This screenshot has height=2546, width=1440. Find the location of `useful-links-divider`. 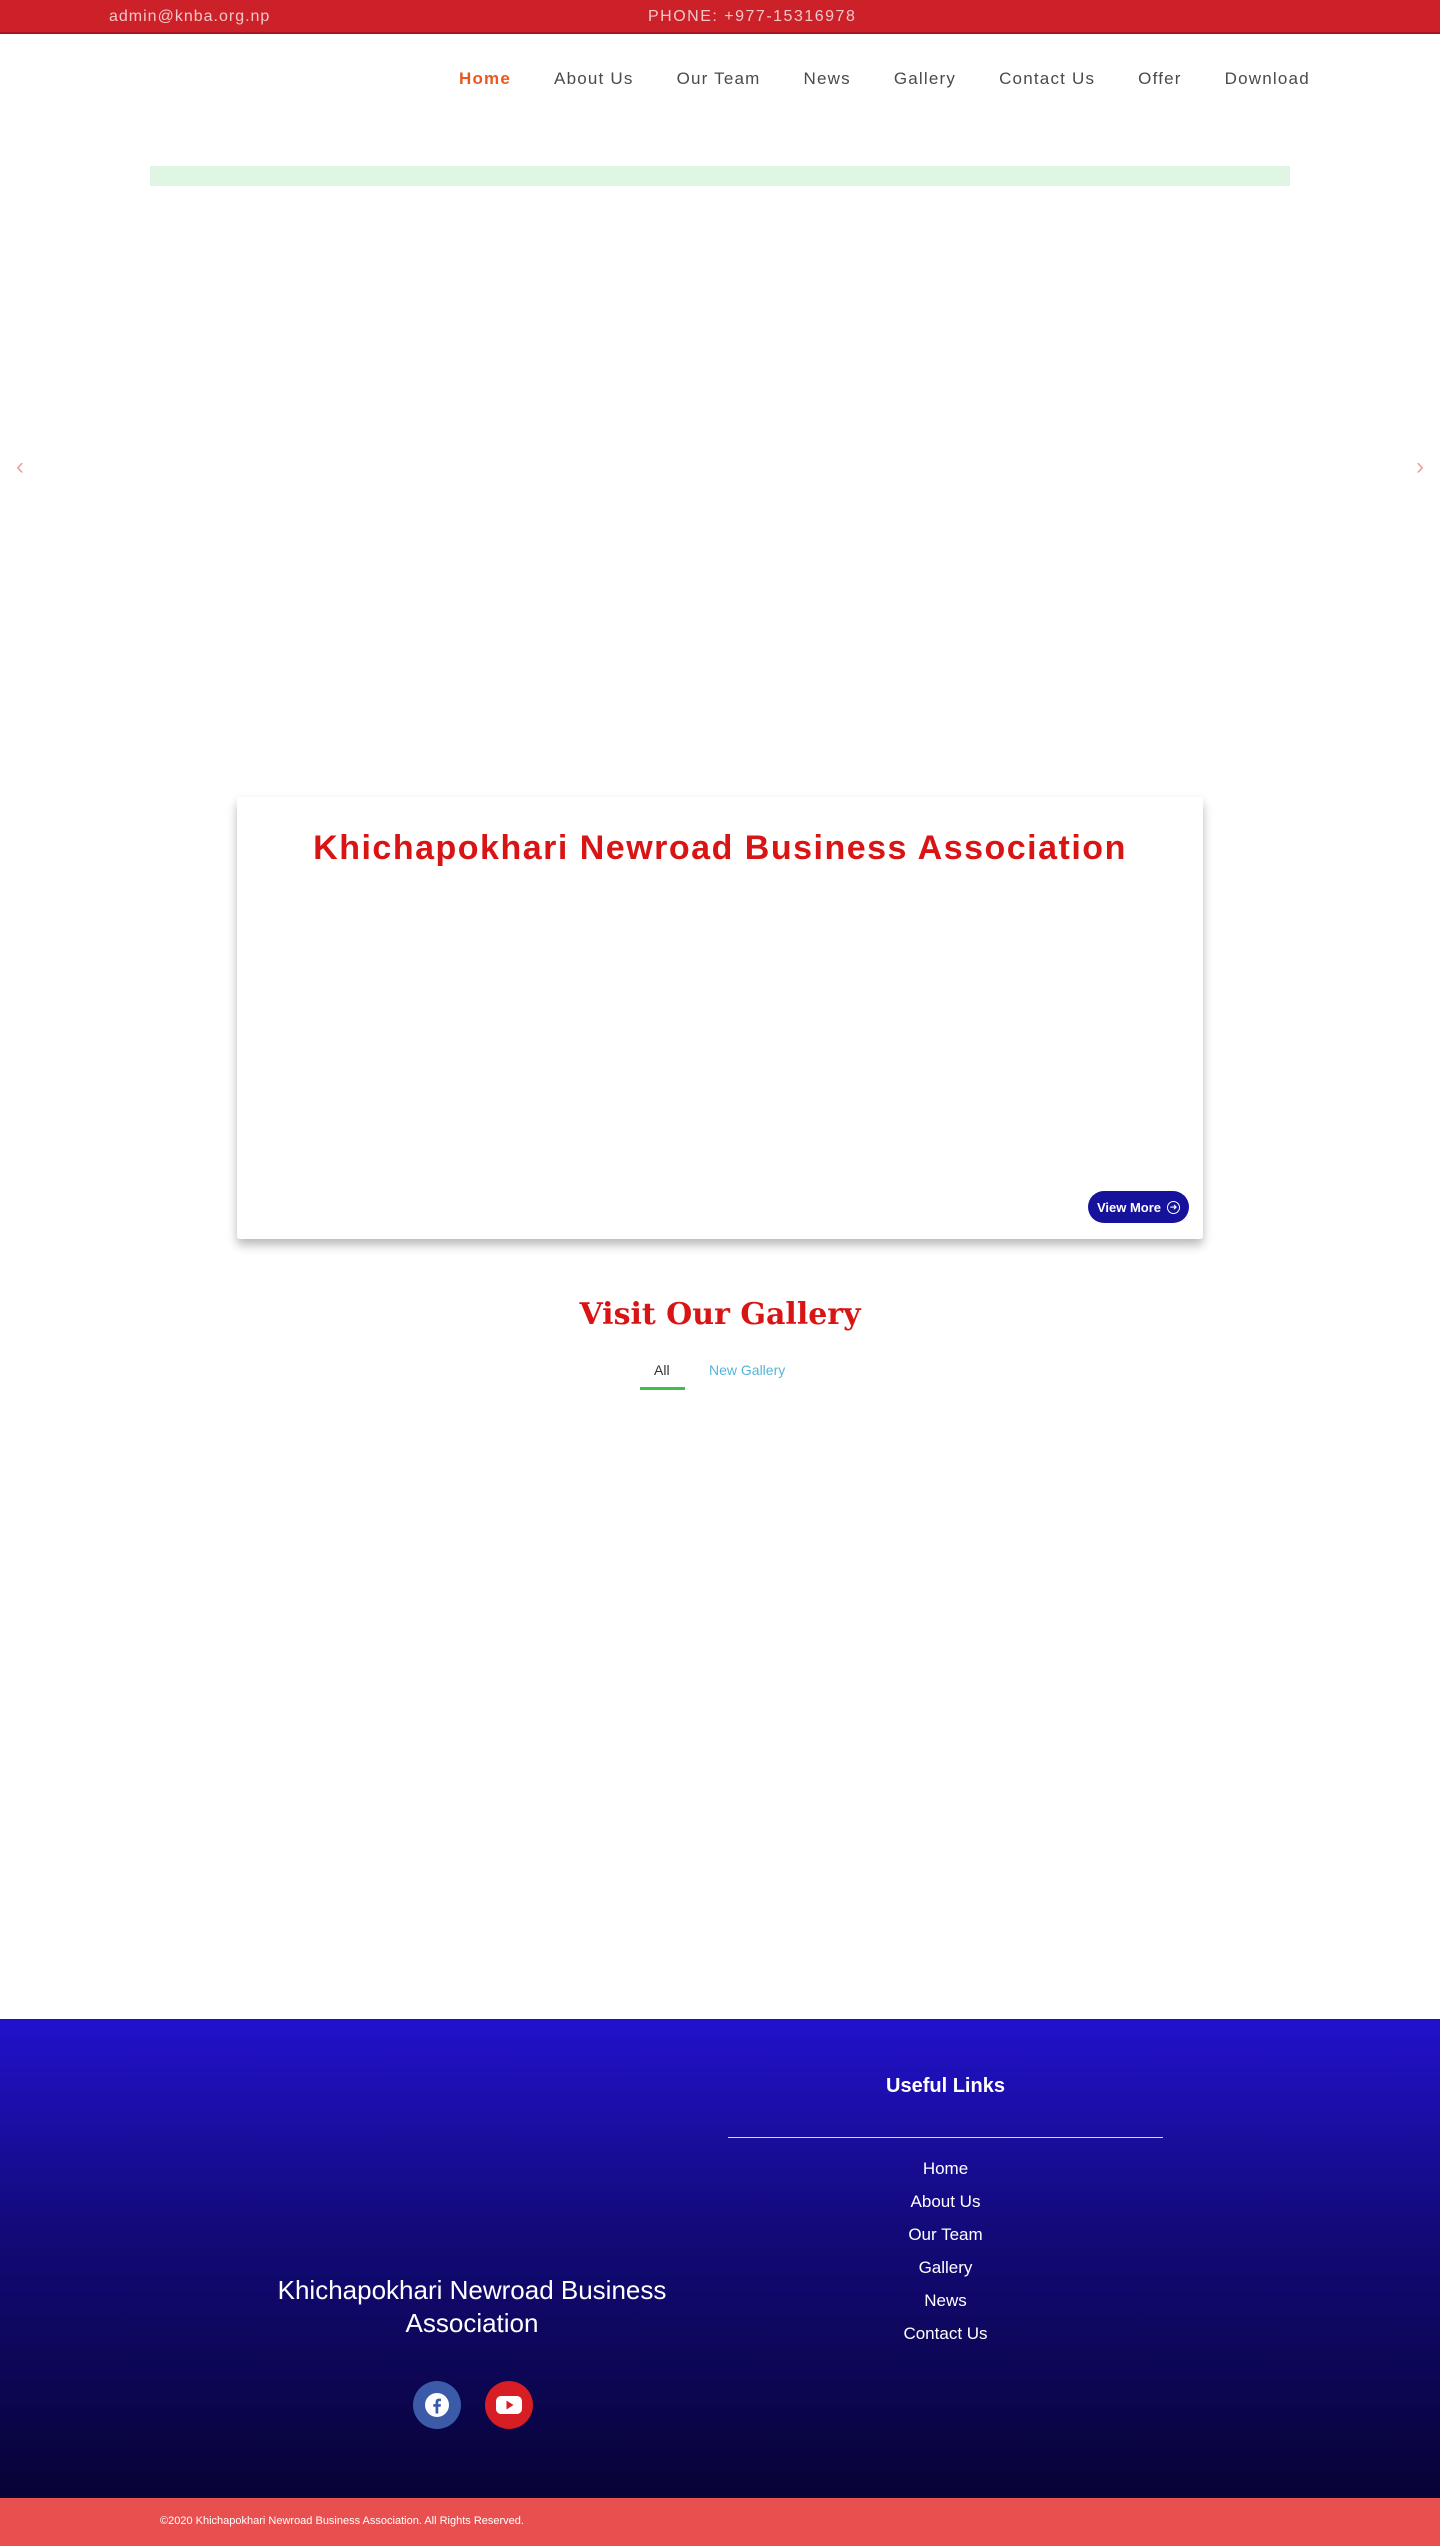

useful-links-divider is located at coordinates (945, 2137).